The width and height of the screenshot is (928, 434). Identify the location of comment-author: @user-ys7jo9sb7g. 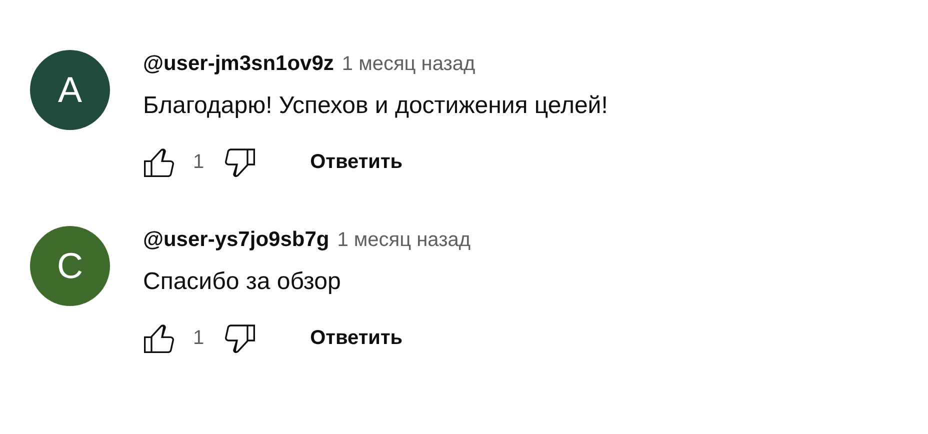
(236, 240).